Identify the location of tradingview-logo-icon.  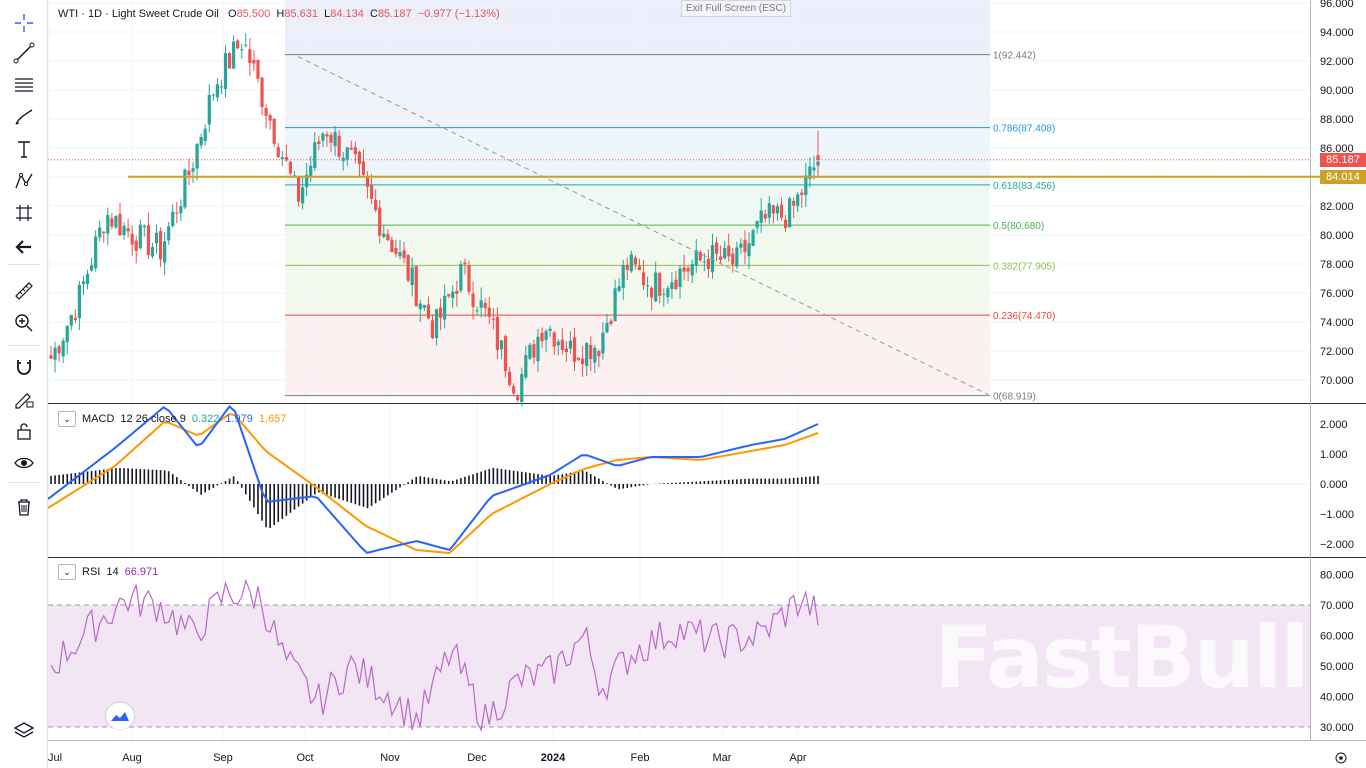
(120, 716).